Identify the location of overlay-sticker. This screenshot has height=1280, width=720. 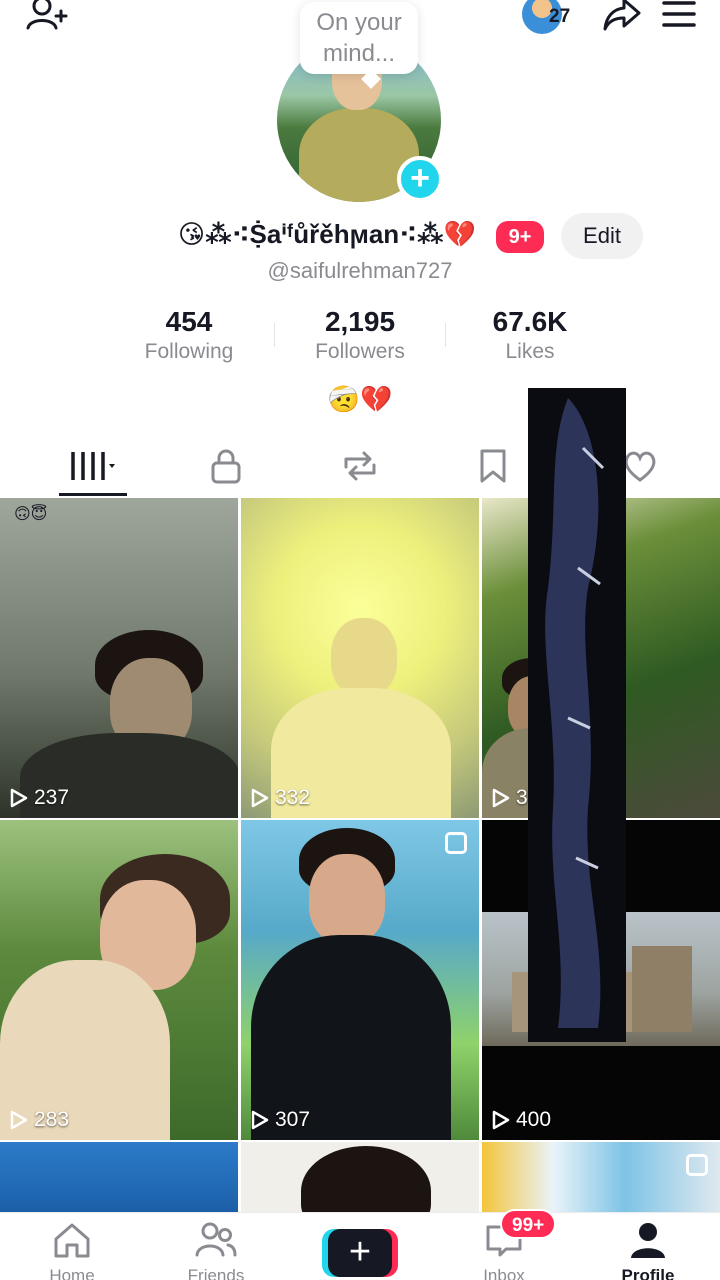
(577, 715).